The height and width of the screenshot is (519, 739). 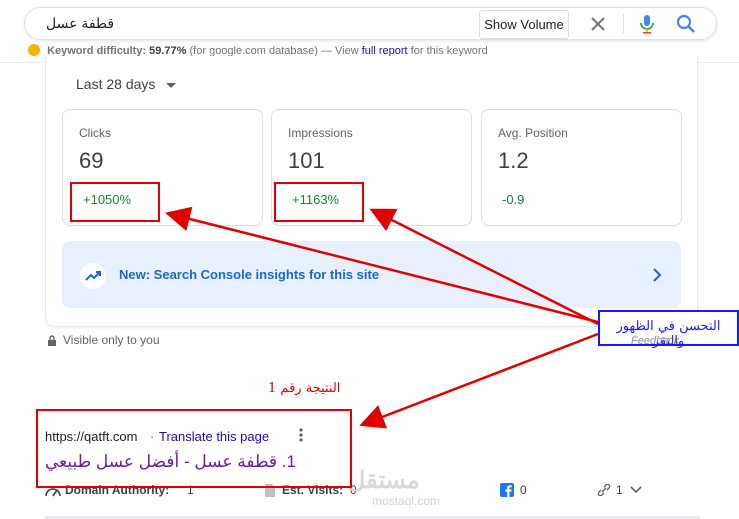 I want to click on arrow-to-impressions, so click(x=484, y=267).